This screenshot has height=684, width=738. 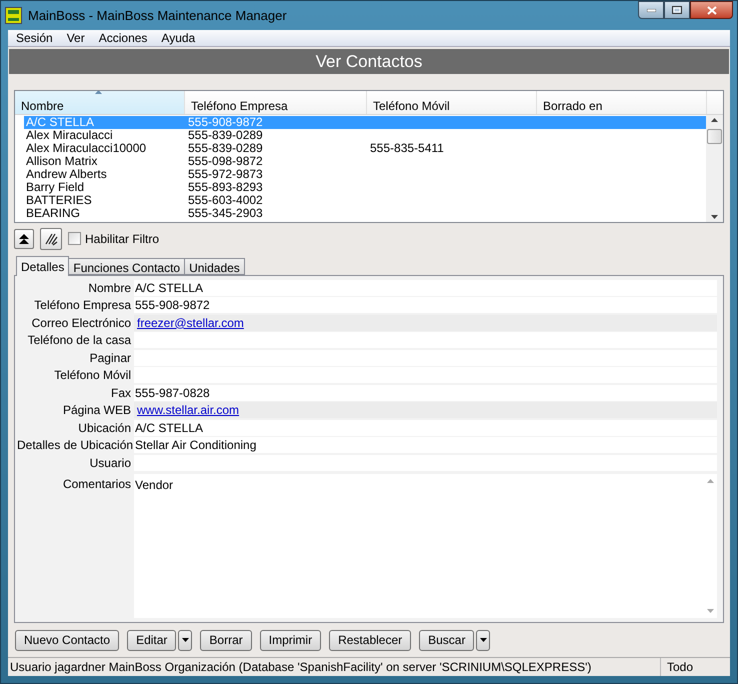 I want to click on minimize-button, so click(x=651, y=10).